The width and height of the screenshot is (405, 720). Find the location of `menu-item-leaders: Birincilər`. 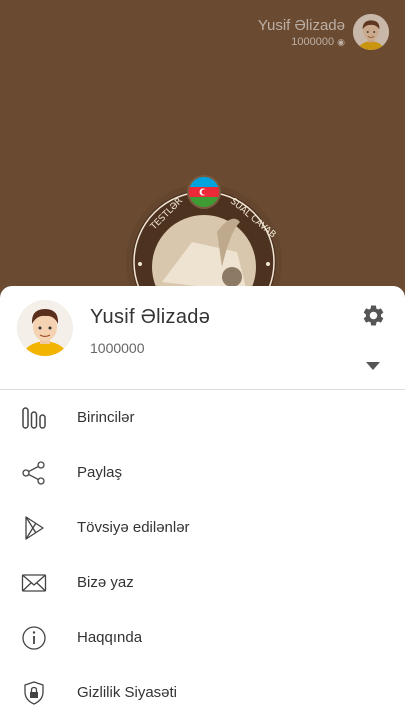

menu-item-leaders: Birincilər is located at coordinates (202, 417).